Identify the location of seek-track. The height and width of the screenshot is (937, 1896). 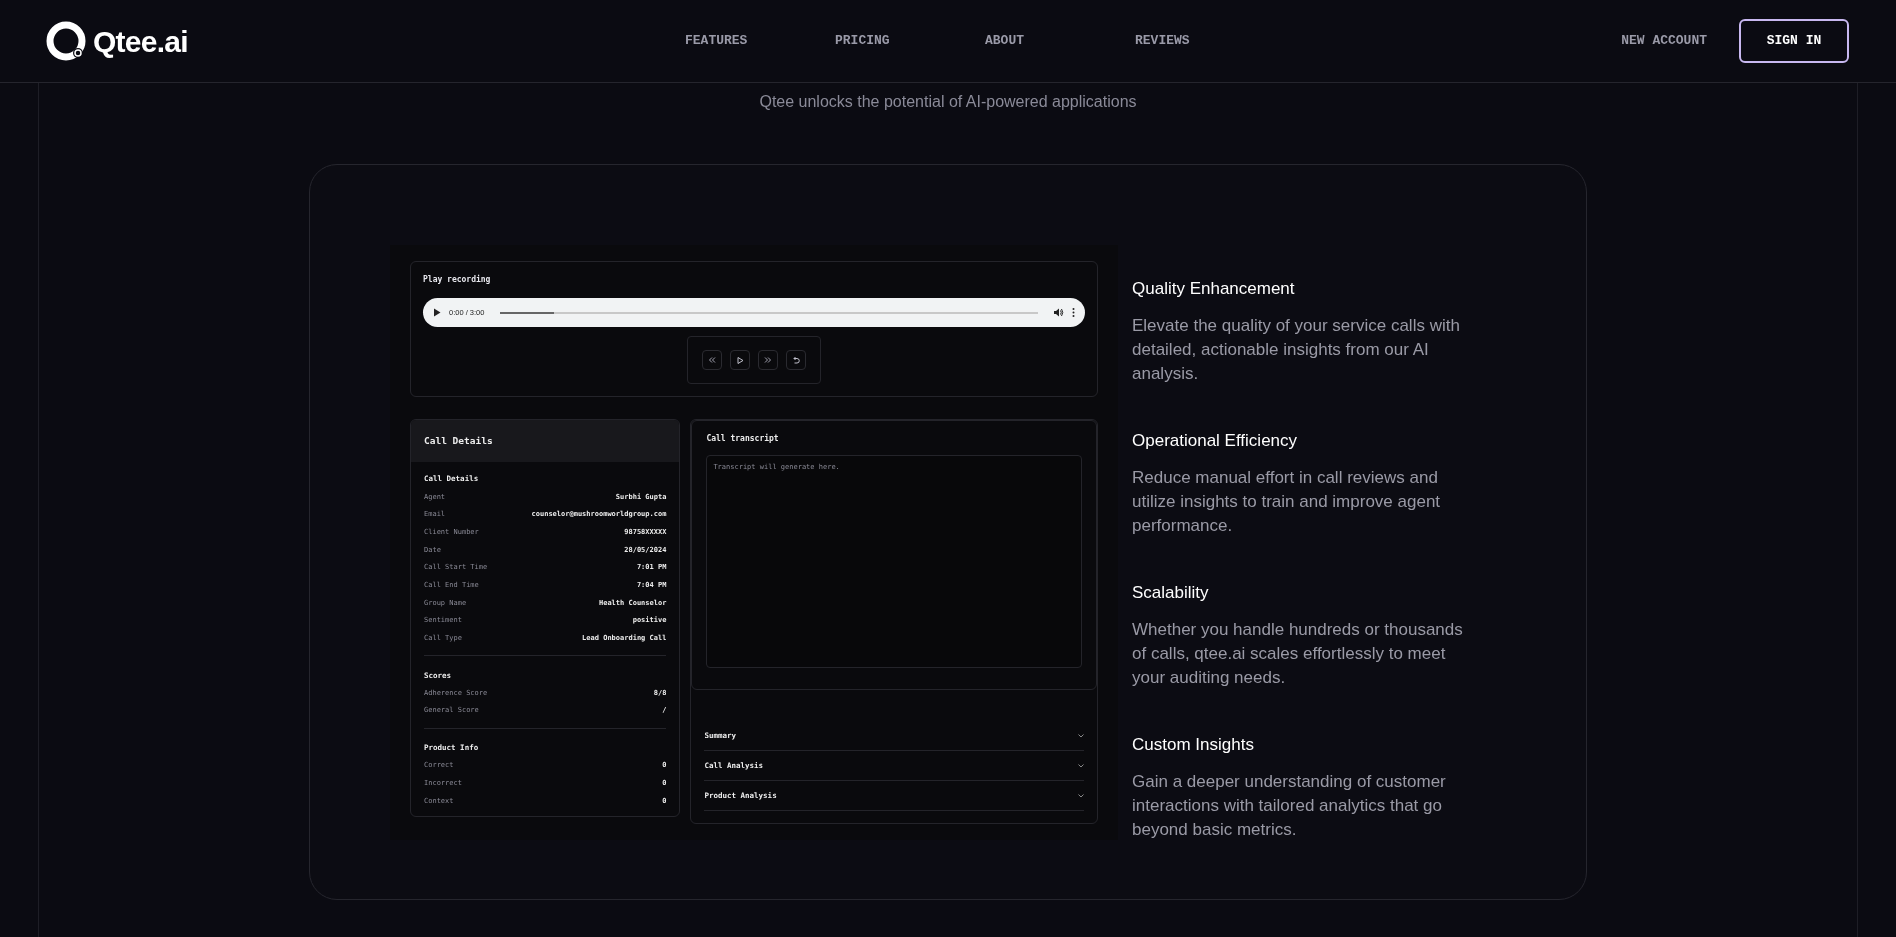
(769, 312).